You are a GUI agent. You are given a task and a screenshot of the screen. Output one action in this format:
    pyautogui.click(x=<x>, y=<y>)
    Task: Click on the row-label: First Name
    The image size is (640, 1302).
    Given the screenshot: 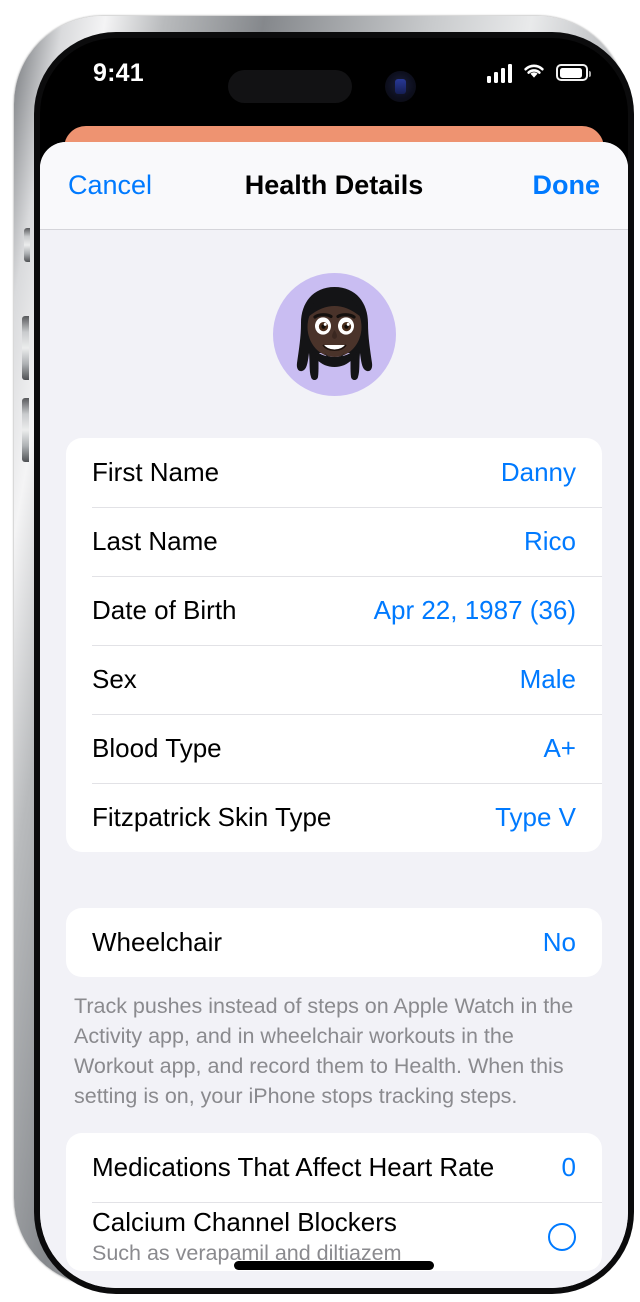 What is the action you would take?
    pyautogui.click(x=156, y=472)
    